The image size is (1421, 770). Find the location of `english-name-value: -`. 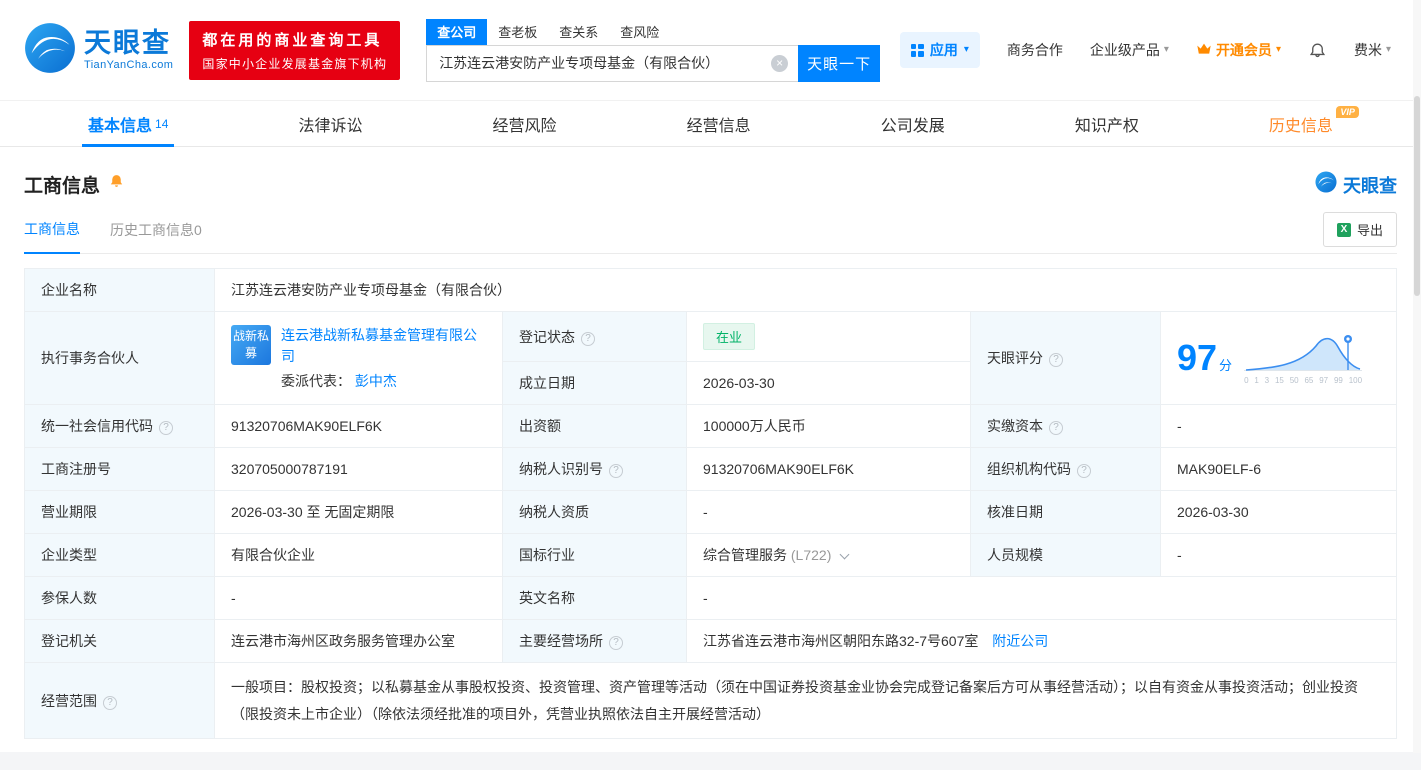

english-name-value: - is located at coordinates (1041, 598).